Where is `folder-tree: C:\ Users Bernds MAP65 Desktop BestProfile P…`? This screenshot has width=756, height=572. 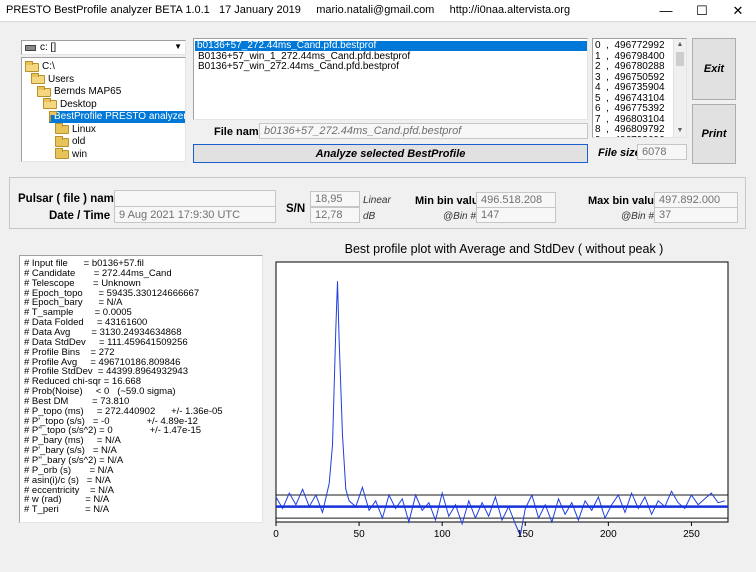
folder-tree: C:\ Users Bernds MAP65 Desktop BestProfile P… is located at coordinates (103, 109).